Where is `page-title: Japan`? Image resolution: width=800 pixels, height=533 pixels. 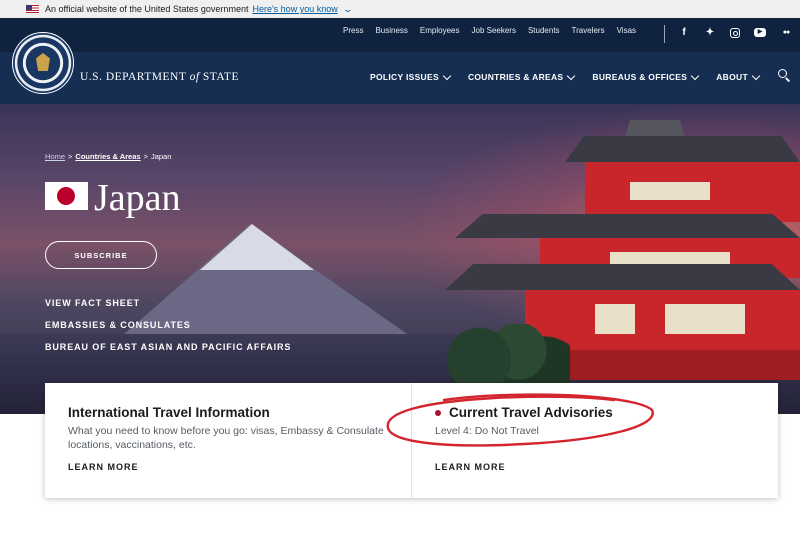
page-title: Japan is located at coordinates (137, 198).